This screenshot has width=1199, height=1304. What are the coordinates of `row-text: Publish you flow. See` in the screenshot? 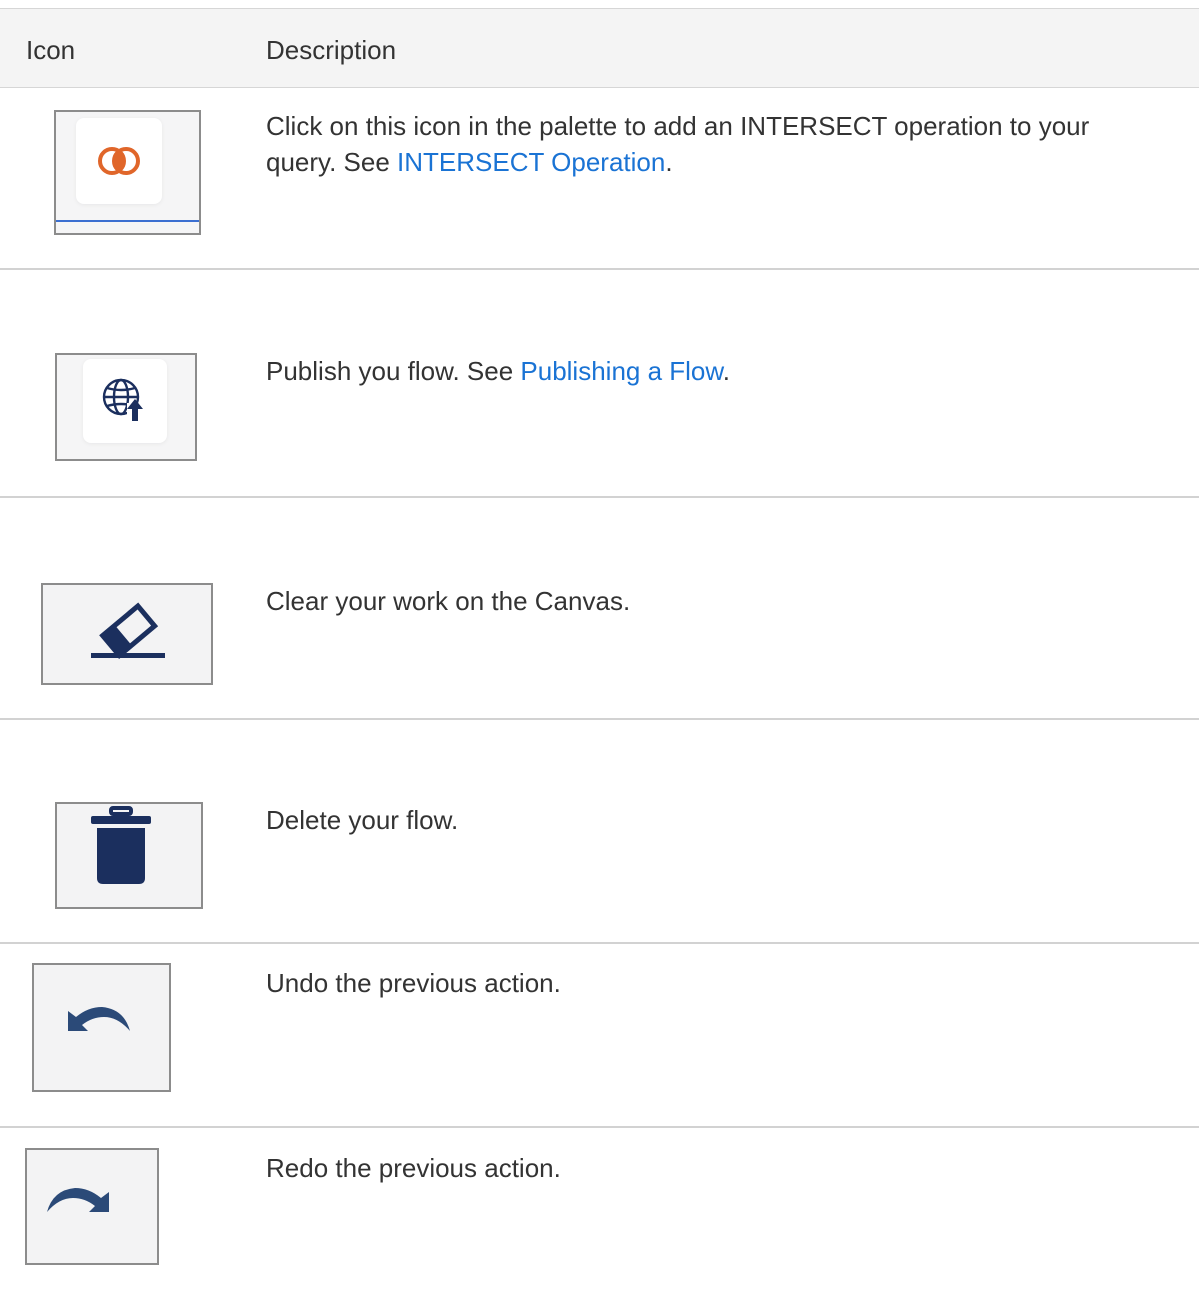 It's located at (393, 371).